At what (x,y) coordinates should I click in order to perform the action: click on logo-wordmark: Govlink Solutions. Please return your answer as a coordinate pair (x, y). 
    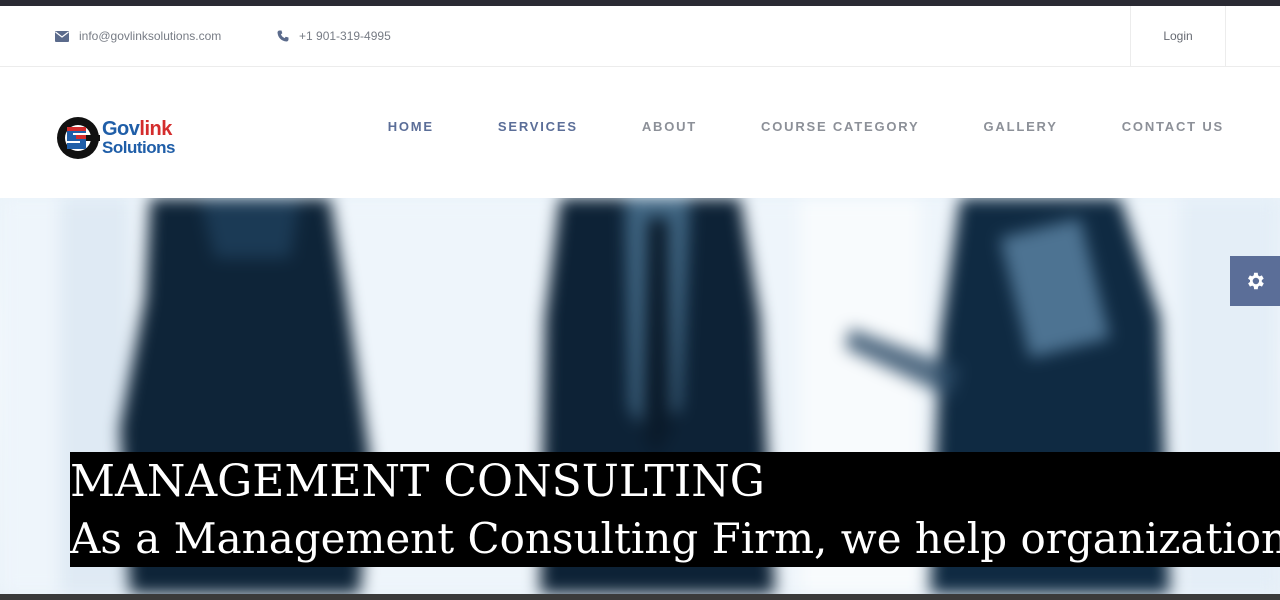
    Looking at the image, I should click on (138, 137).